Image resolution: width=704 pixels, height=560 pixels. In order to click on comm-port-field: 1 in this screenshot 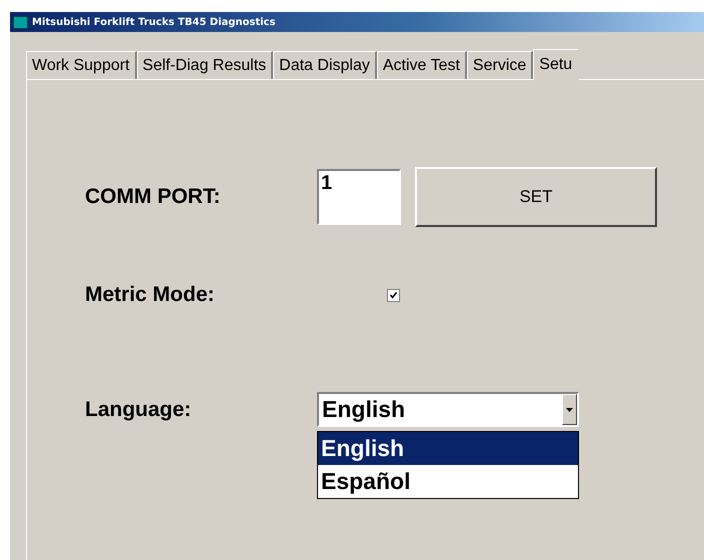, I will do `click(359, 197)`.